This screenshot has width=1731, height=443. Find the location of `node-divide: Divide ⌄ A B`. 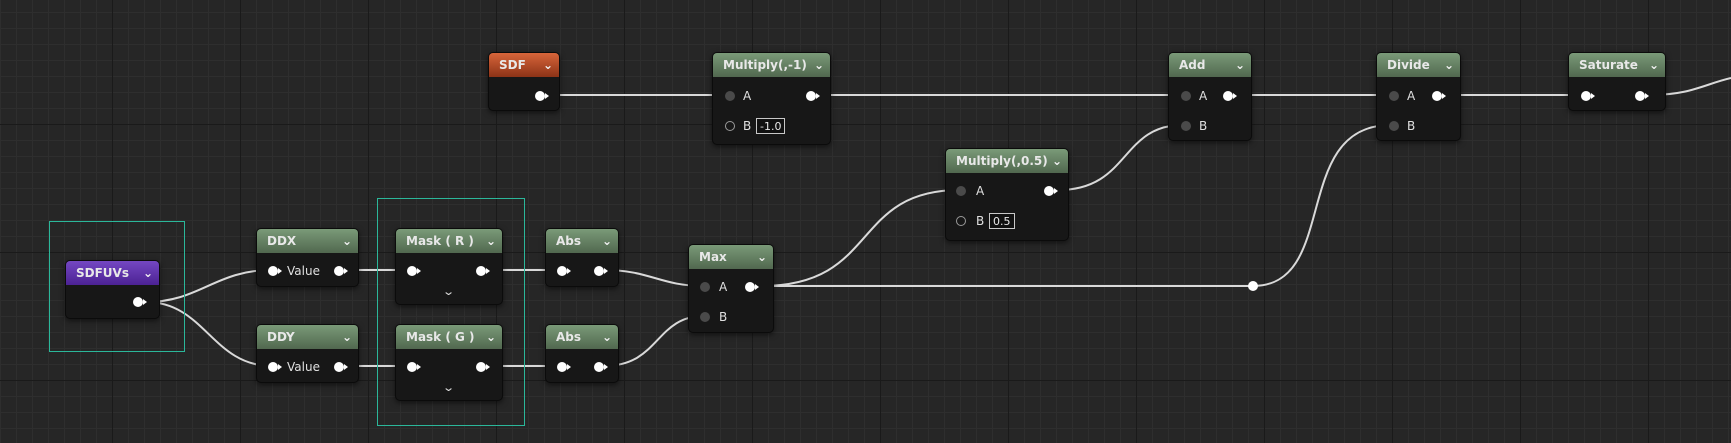

node-divide: Divide ⌄ A B is located at coordinates (1418, 96).